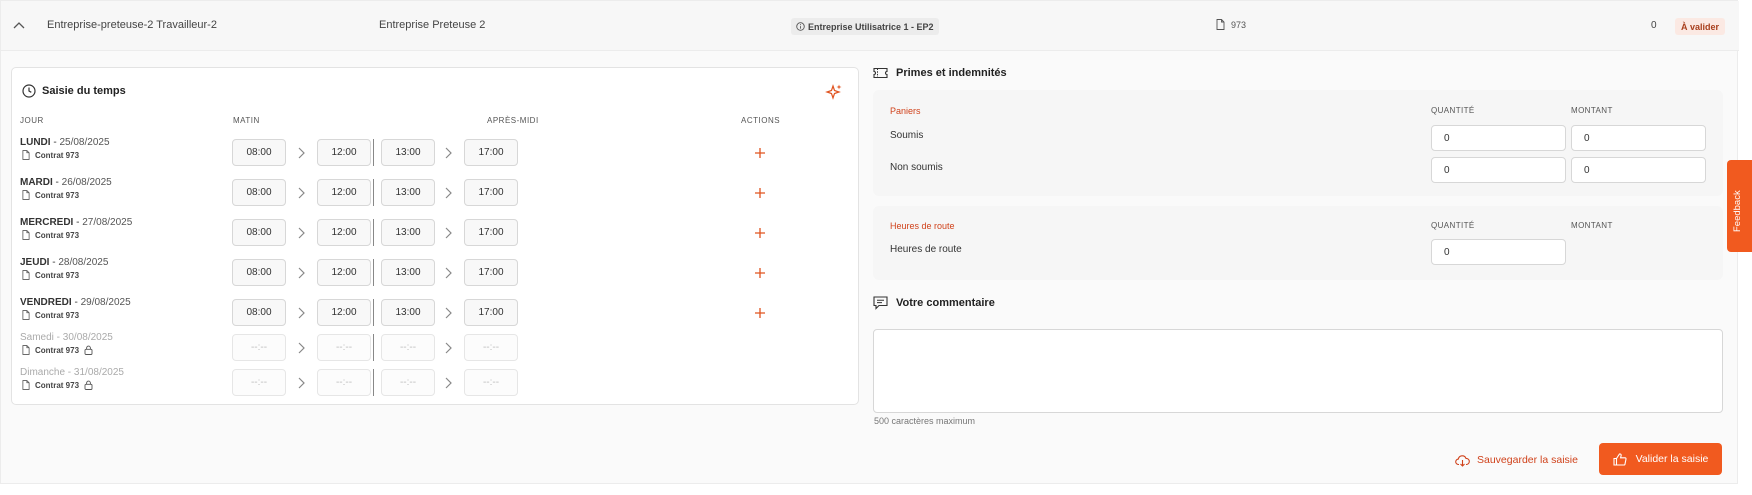  I want to click on validate-button: Valider la saisie, so click(1660, 459).